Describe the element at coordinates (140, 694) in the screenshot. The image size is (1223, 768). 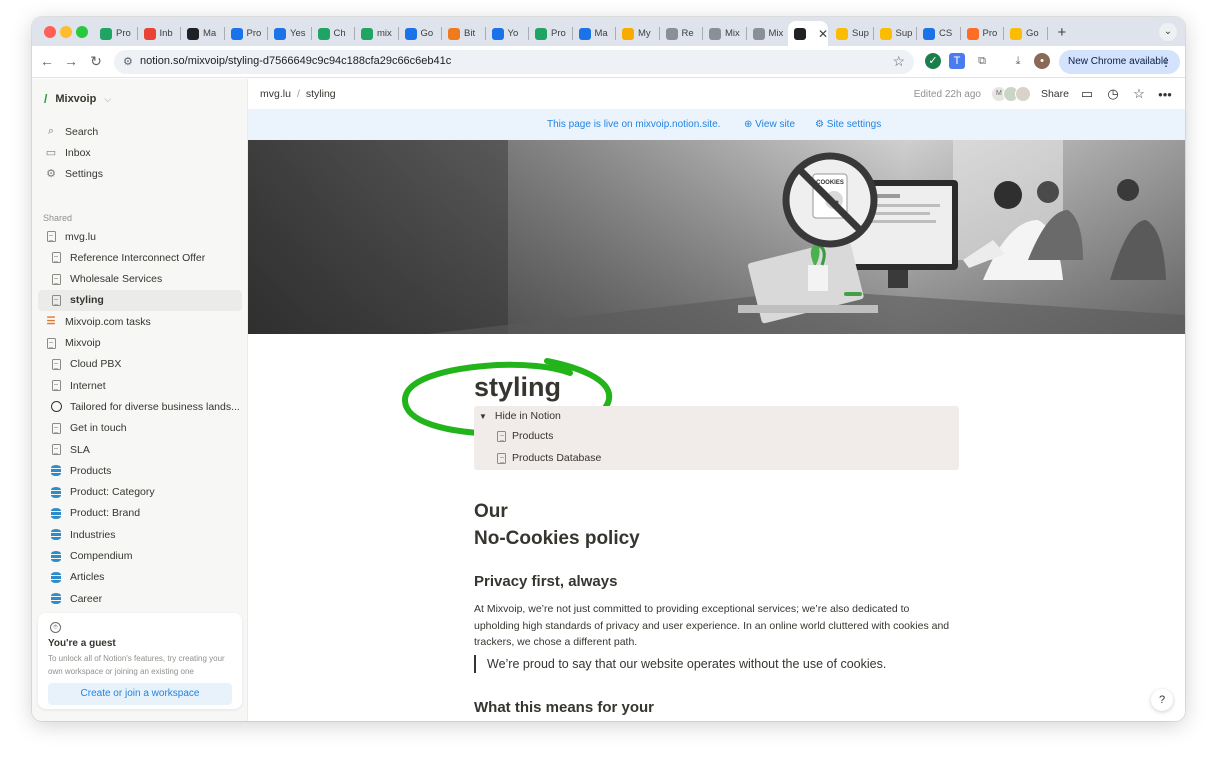
I see `create-workspace-button: Create or join a workspace` at that location.